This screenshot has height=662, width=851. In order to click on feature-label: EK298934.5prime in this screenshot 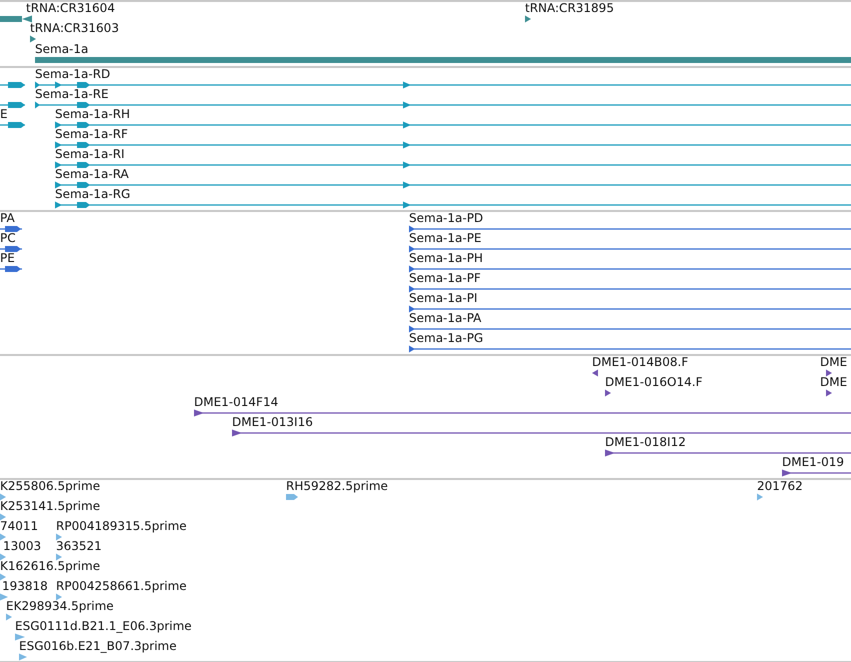, I will do `click(60, 606)`.